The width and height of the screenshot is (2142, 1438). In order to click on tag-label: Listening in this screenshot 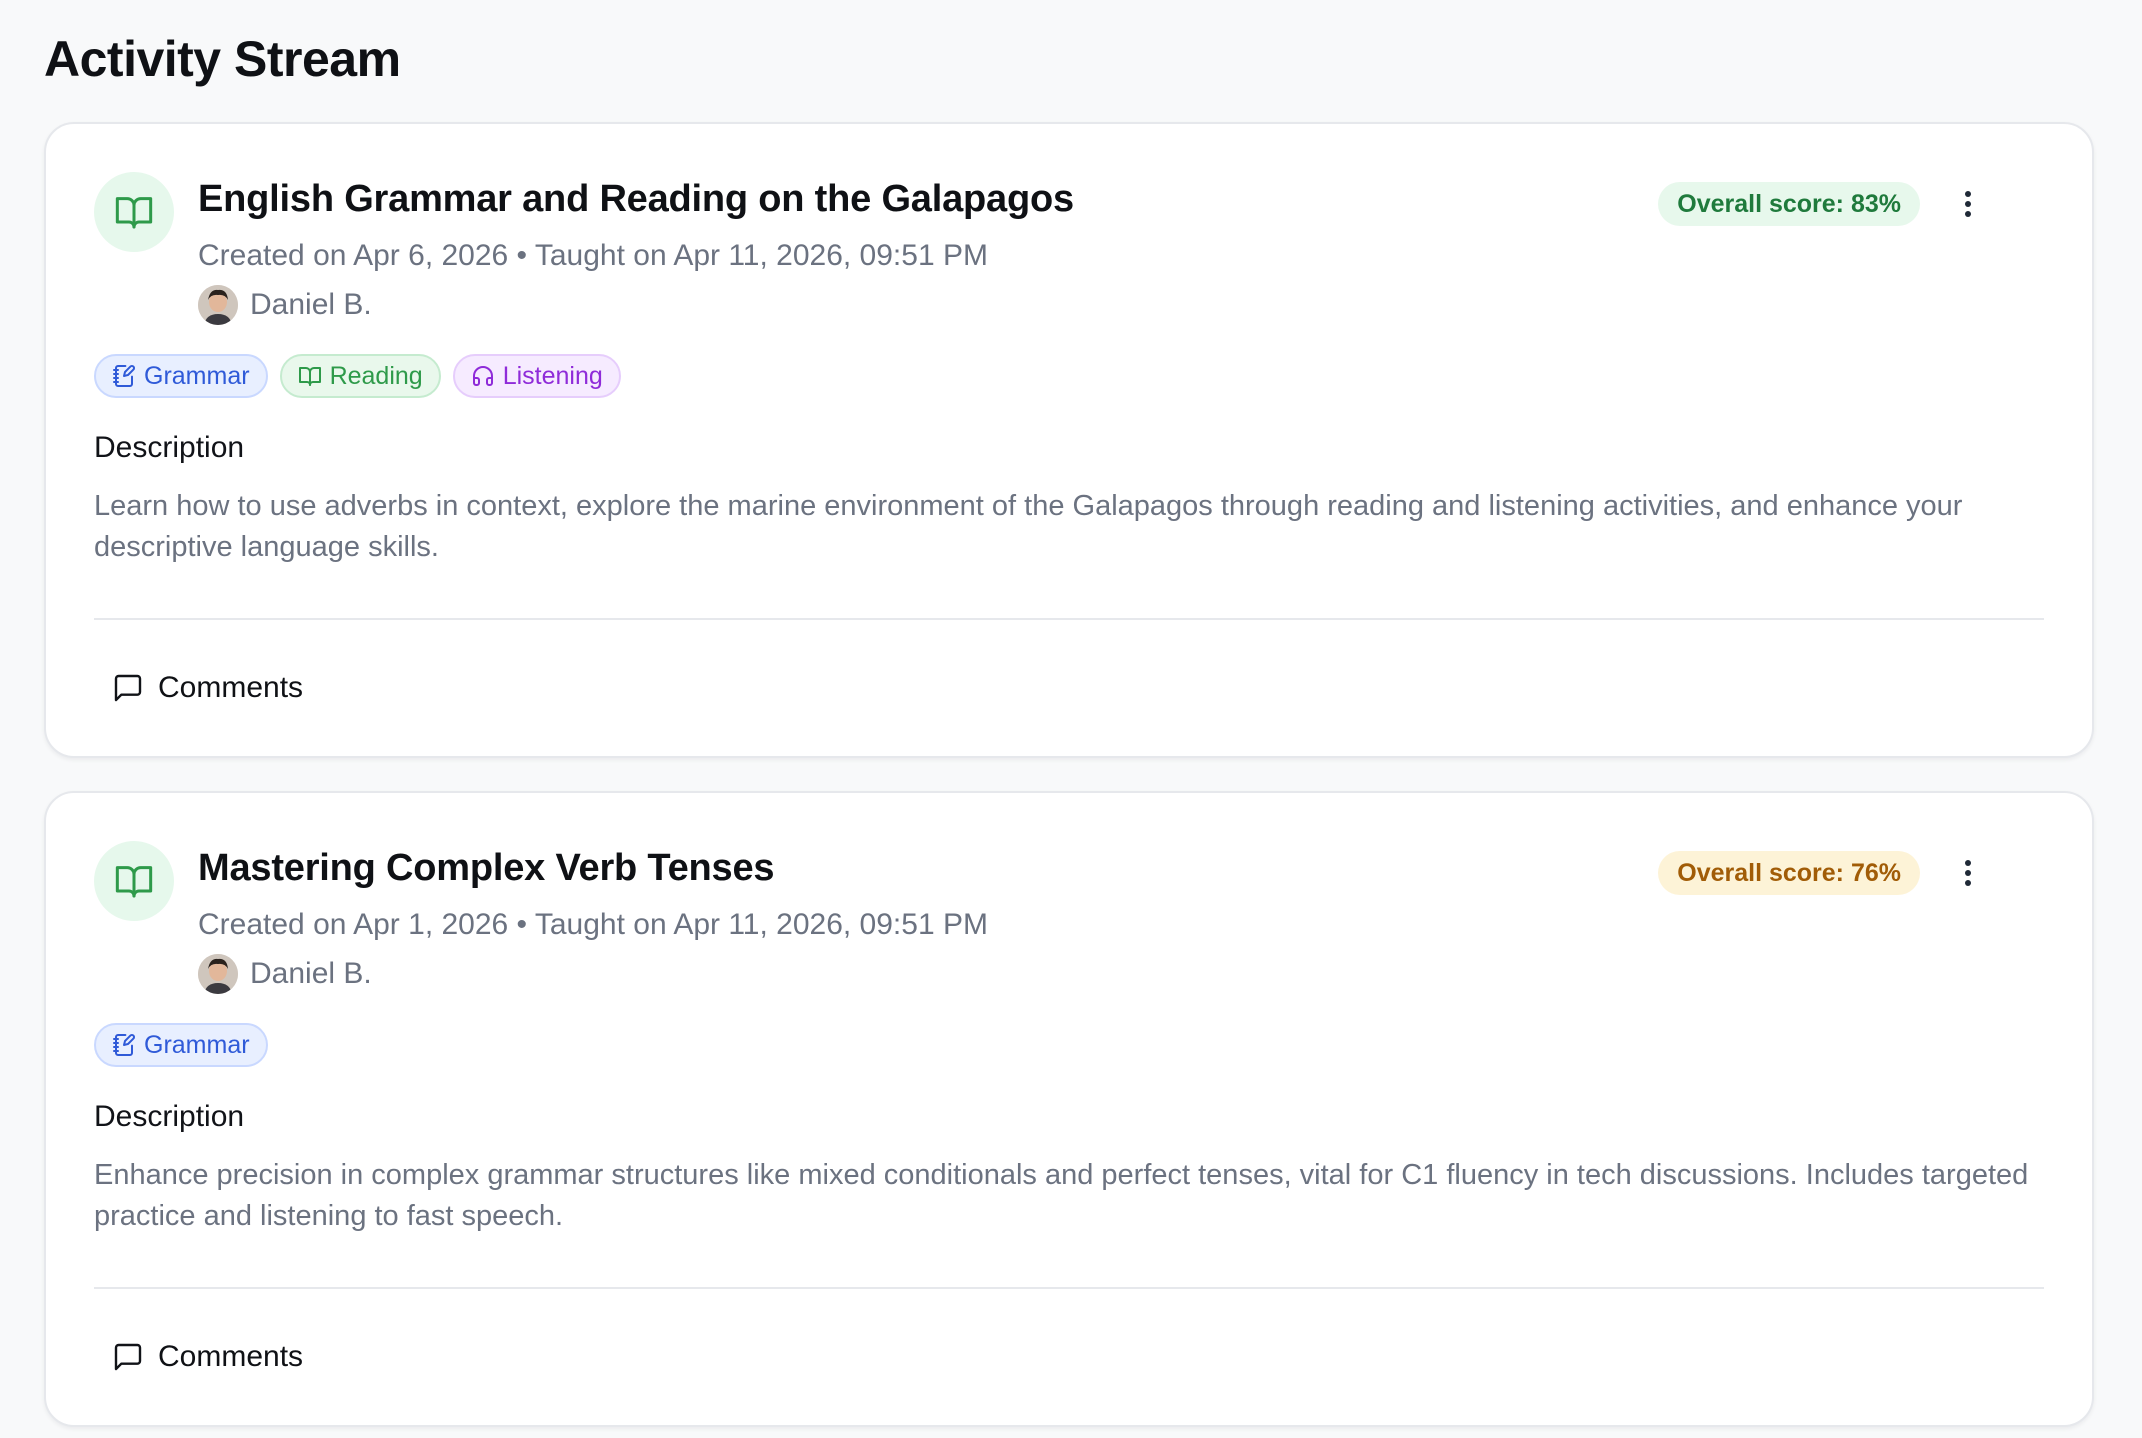, I will do `click(552, 375)`.